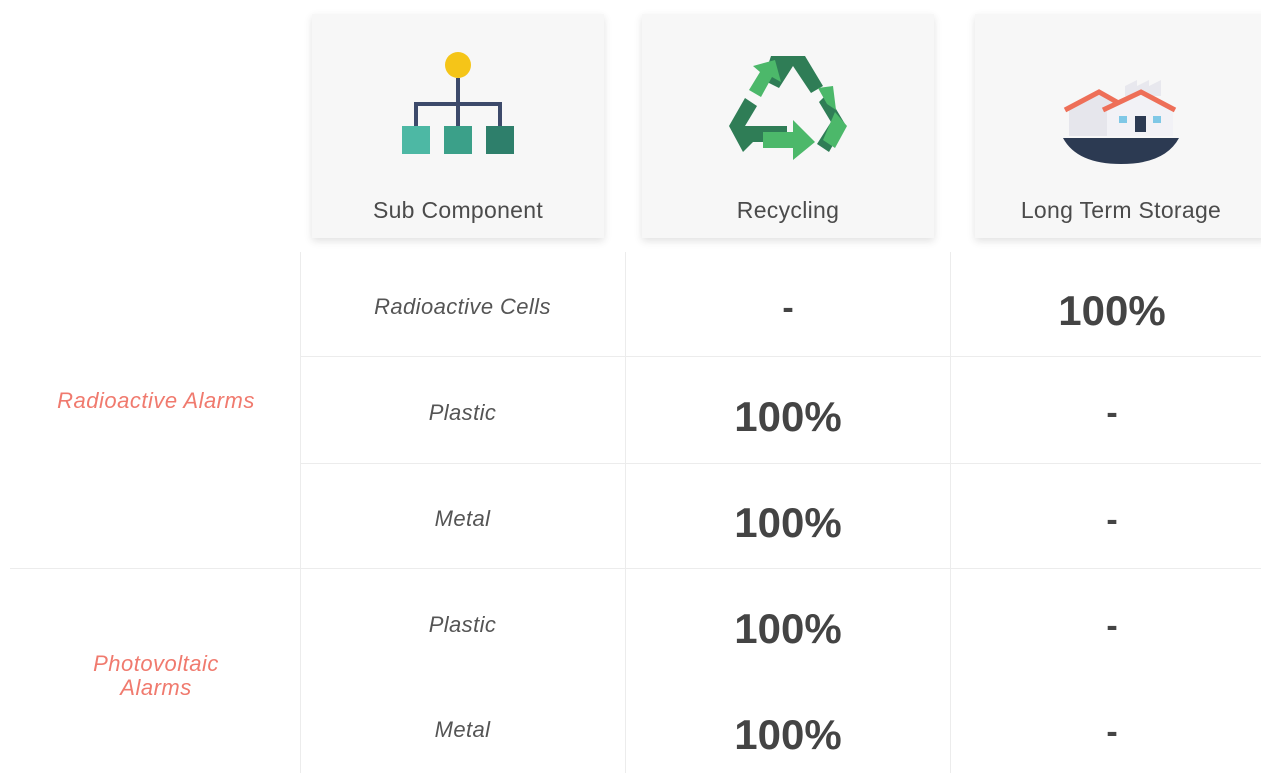  What do you see at coordinates (788, 308) in the screenshot?
I see `recycling-value: -` at bounding box center [788, 308].